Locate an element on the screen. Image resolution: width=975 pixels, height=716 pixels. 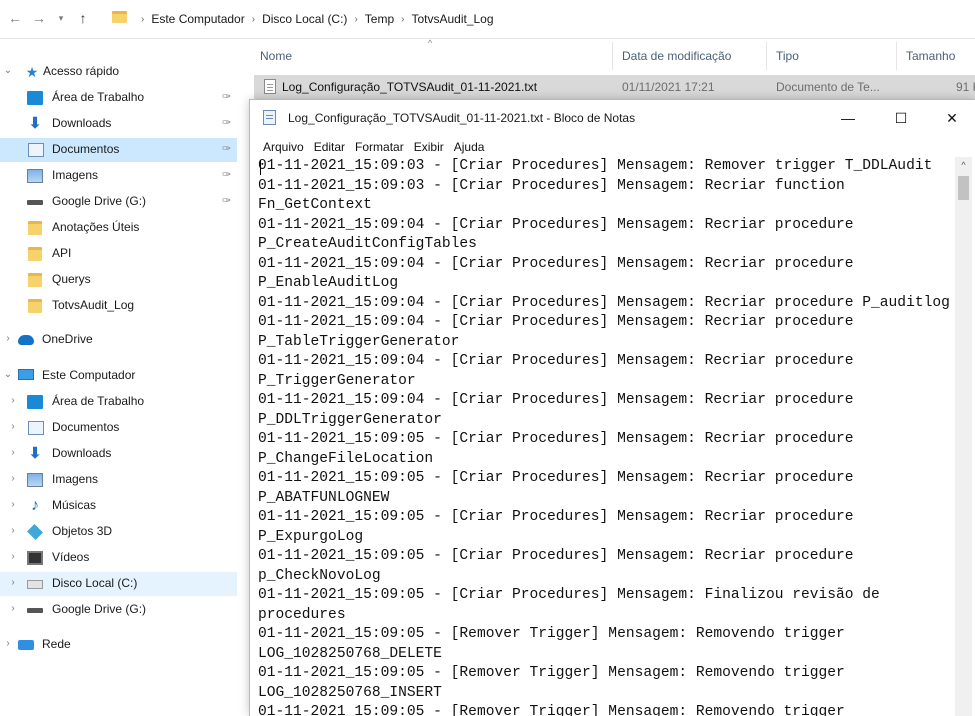
breadcrumb-item: Este Computador is located at coordinates (197, 19).